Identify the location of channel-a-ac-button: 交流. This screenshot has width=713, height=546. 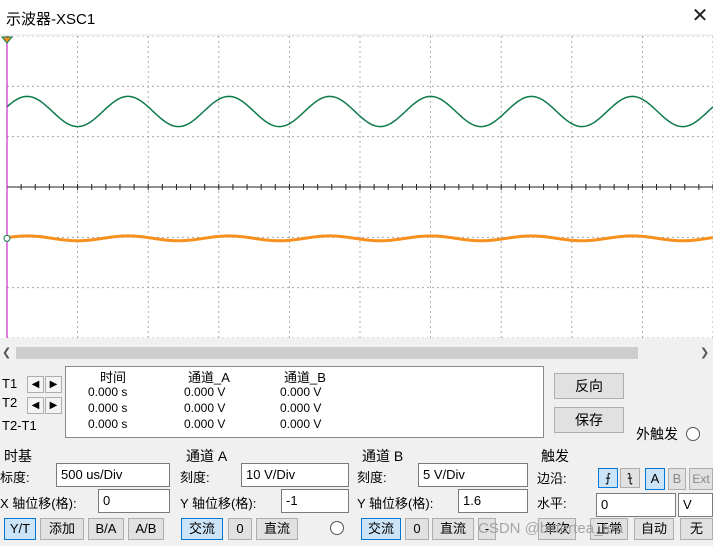
(202, 529).